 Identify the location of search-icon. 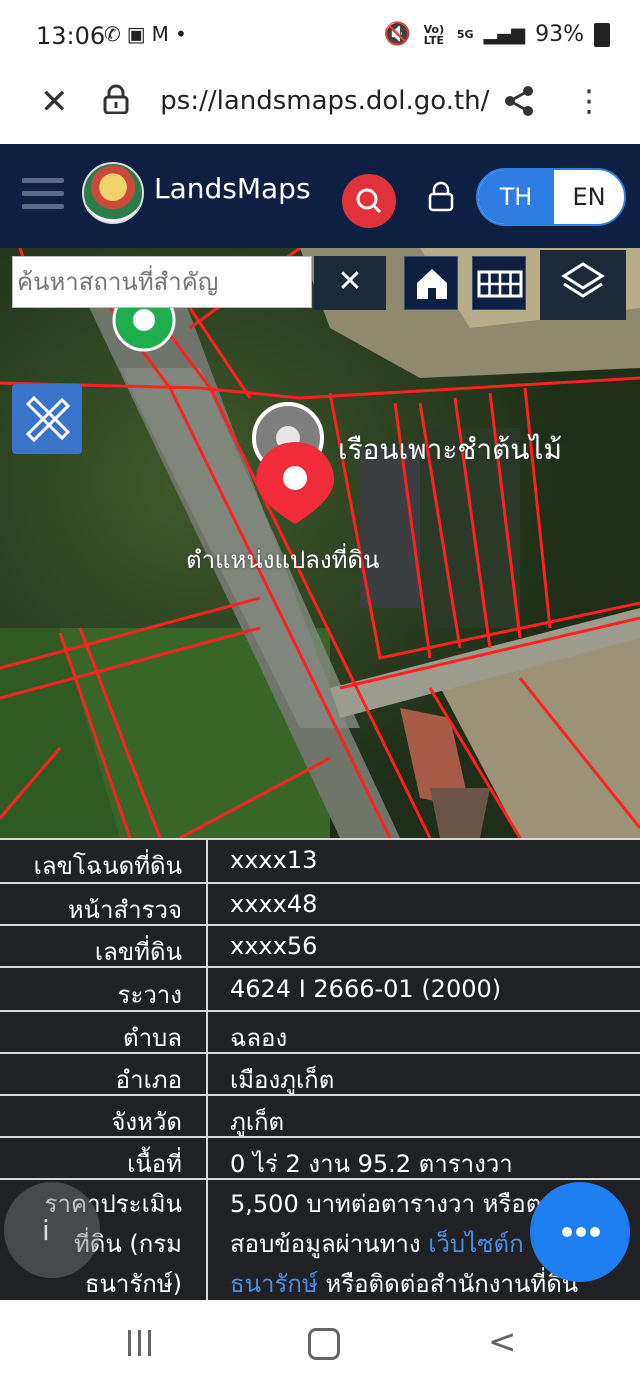
(369, 201).